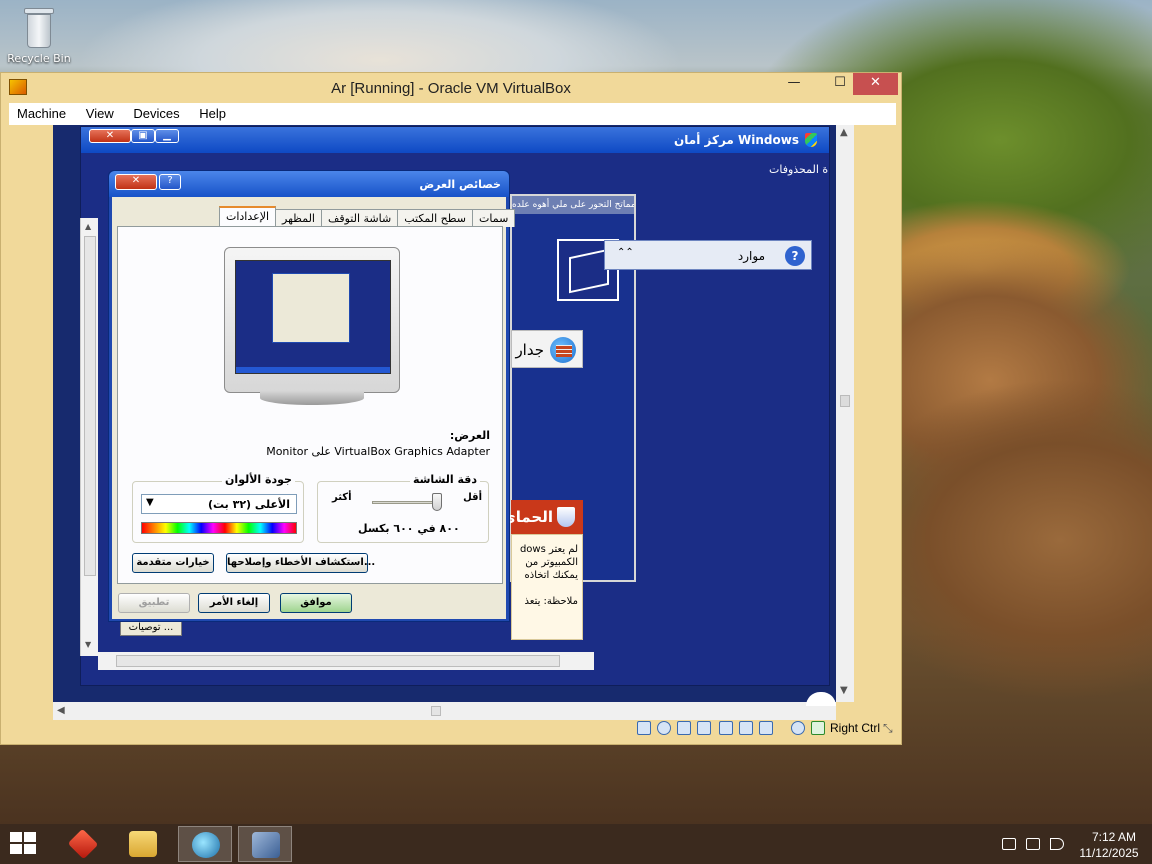 The height and width of the screenshot is (864, 1152). Describe the element at coordinates (472, 497) in the screenshot. I see `resolution-less-label: أقل` at that location.